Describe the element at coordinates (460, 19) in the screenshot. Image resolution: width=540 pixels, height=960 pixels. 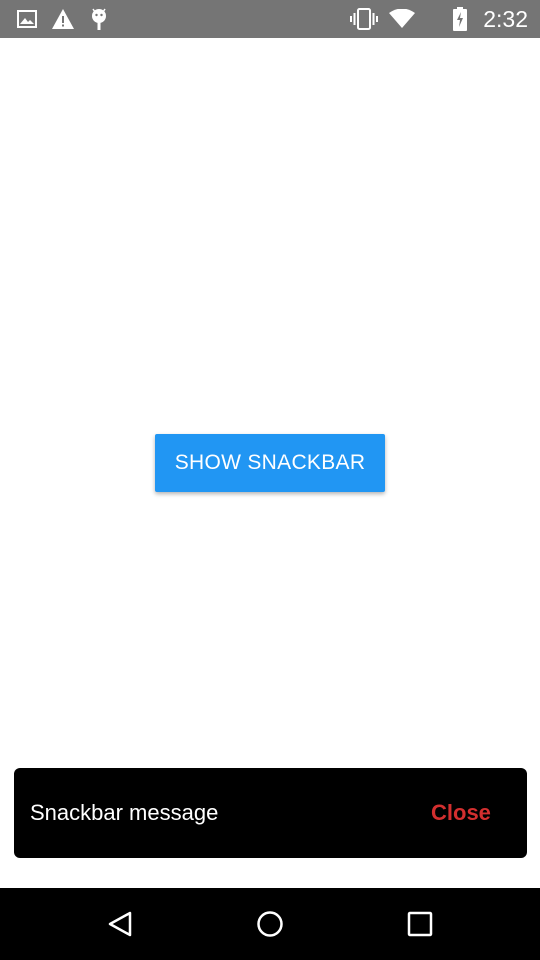
I see `battery-icon` at that location.